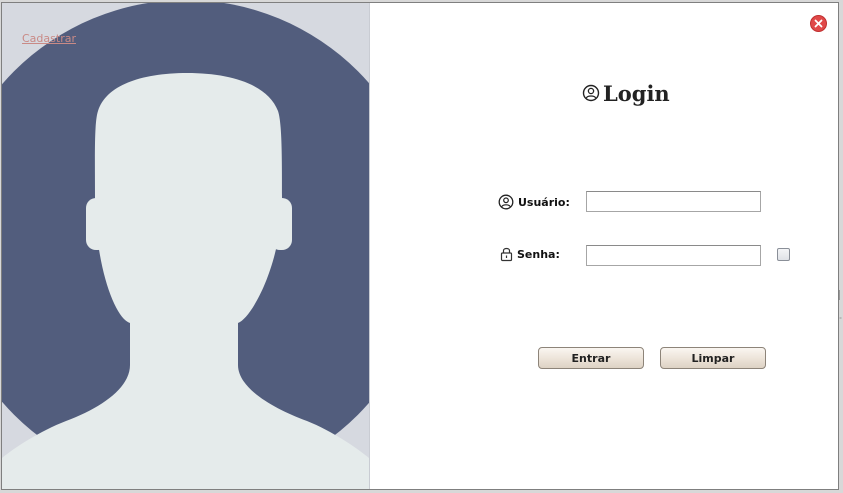 The width and height of the screenshot is (843, 493). Describe the element at coordinates (506, 254) in the screenshot. I see `padlock-icon` at that location.